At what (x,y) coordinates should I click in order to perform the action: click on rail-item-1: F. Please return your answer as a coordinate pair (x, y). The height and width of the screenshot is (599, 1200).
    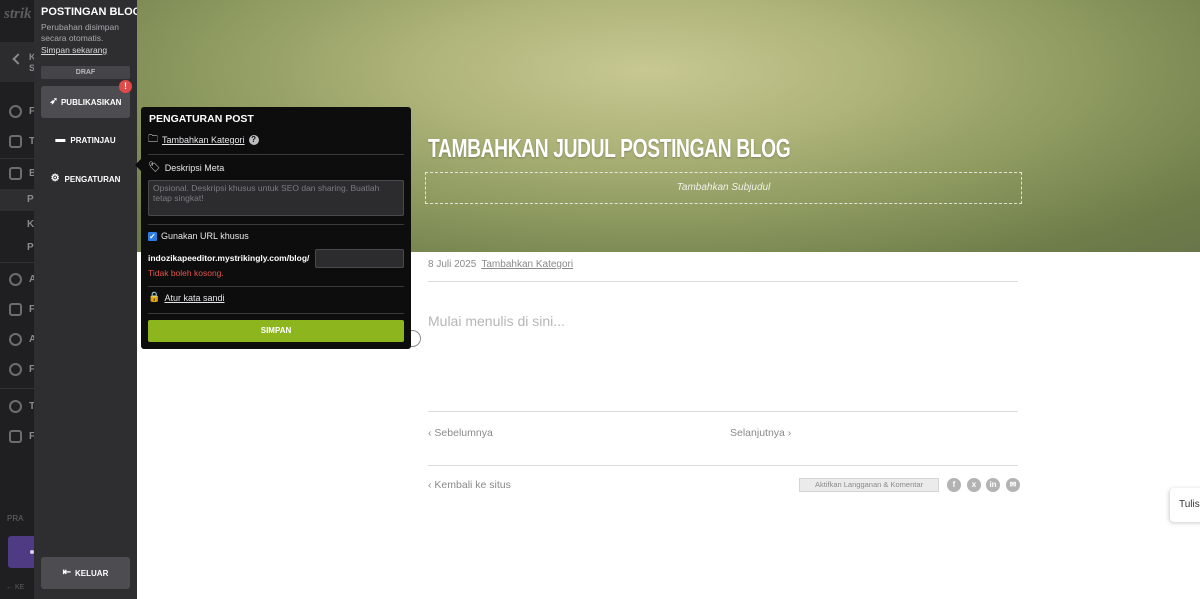
    Looking at the image, I should click on (17, 112).